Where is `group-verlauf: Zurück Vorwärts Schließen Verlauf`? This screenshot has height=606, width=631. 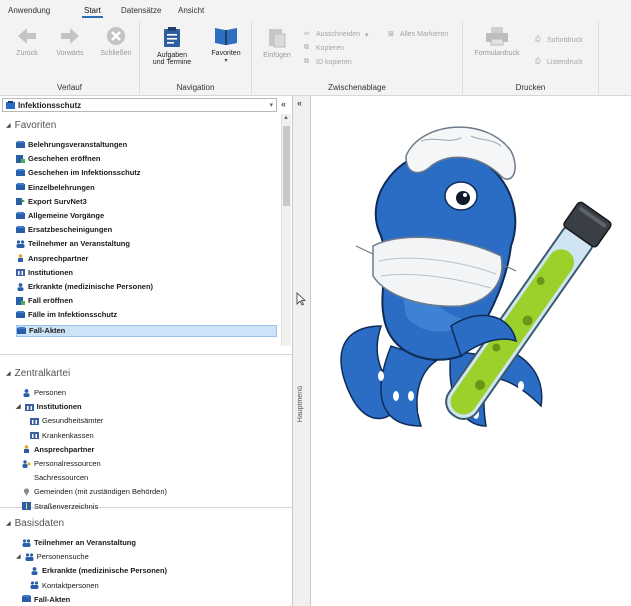
group-verlauf: Zurück Vorwärts Schließen Verlauf is located at coordinates (70, 58).